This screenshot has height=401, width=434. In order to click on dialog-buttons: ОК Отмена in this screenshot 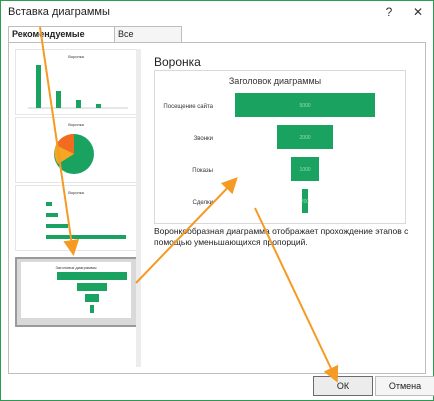, I will do `click(217, 386)`.